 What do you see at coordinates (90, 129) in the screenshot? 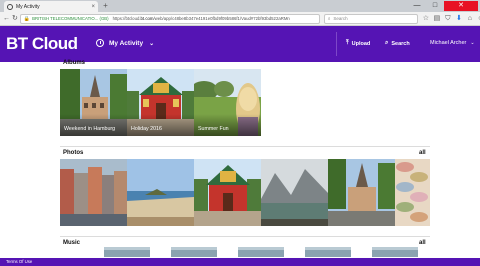
I see `album-label: Weekend in Hamburg` at bounding box center [90, 129].